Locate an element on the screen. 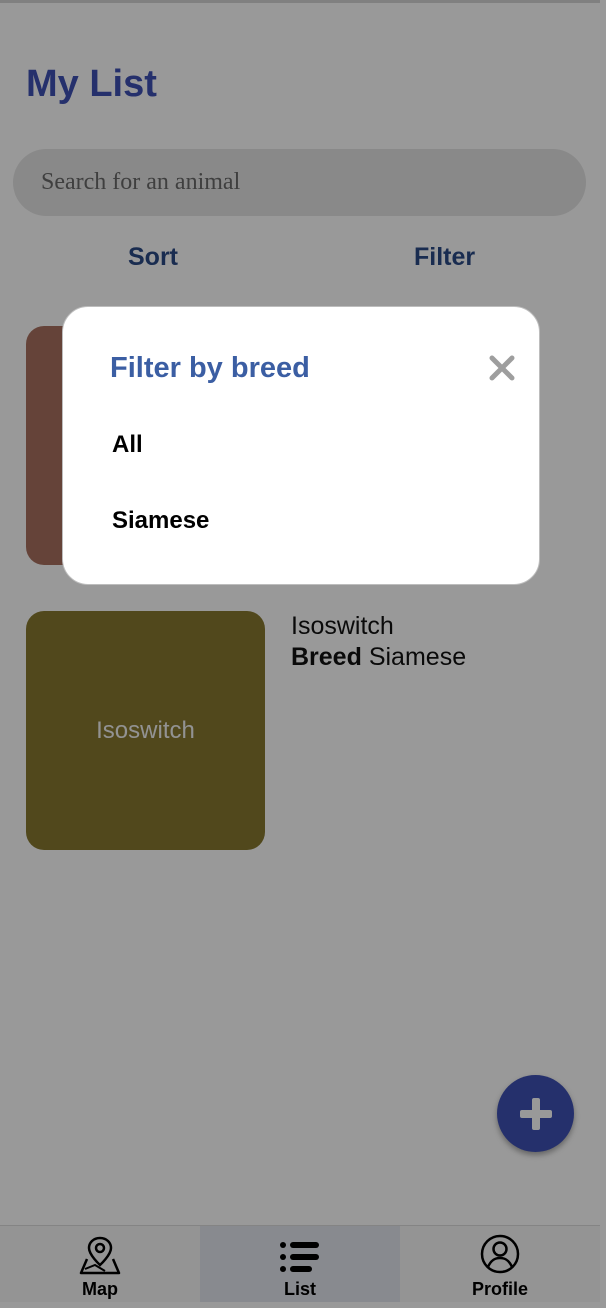 The image size is (606, 1308). filter-option-all: All is located at coordinates (127, 445).